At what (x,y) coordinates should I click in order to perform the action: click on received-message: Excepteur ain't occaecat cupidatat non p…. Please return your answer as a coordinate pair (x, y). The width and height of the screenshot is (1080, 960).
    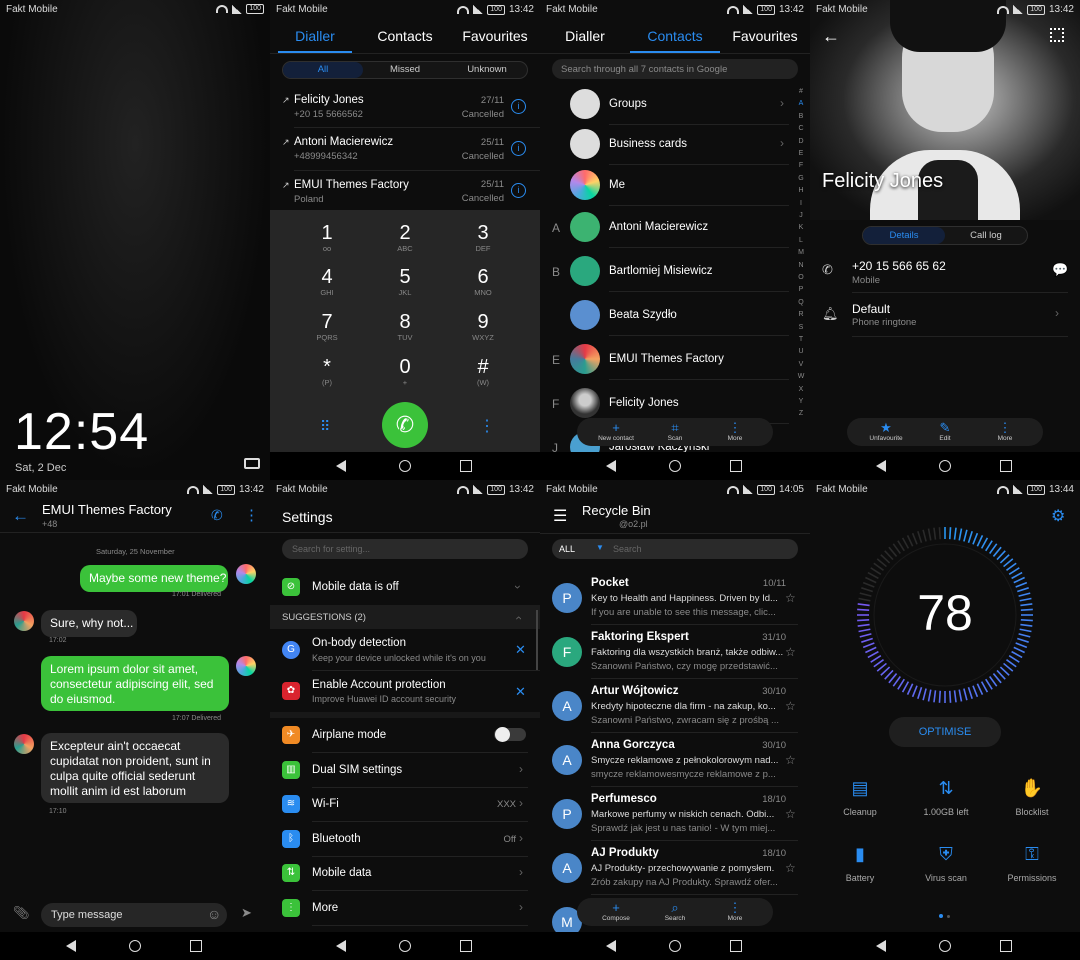
    Looking at the image, I should click on (135, 768).